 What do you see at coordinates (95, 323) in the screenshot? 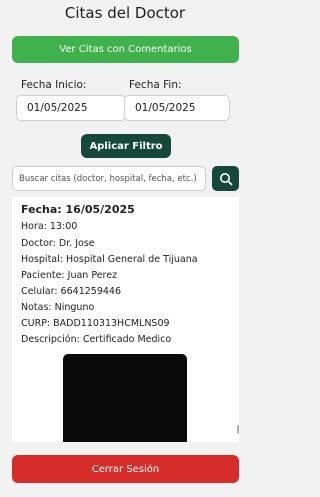
I see `appointment-curp: CURP: BADD110313HCMLNS09` at bounding box center [95, 323].